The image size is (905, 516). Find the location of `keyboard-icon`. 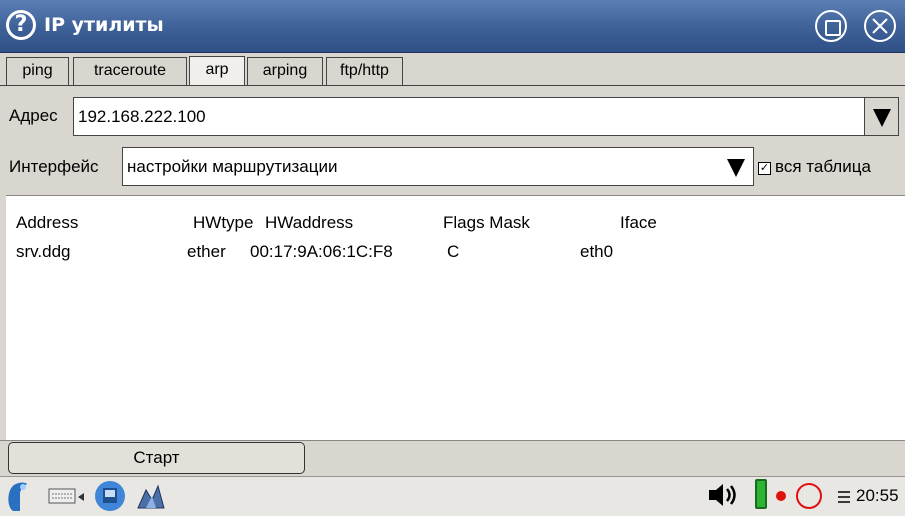

keyboard-icon is located at coordinates (62, 496).